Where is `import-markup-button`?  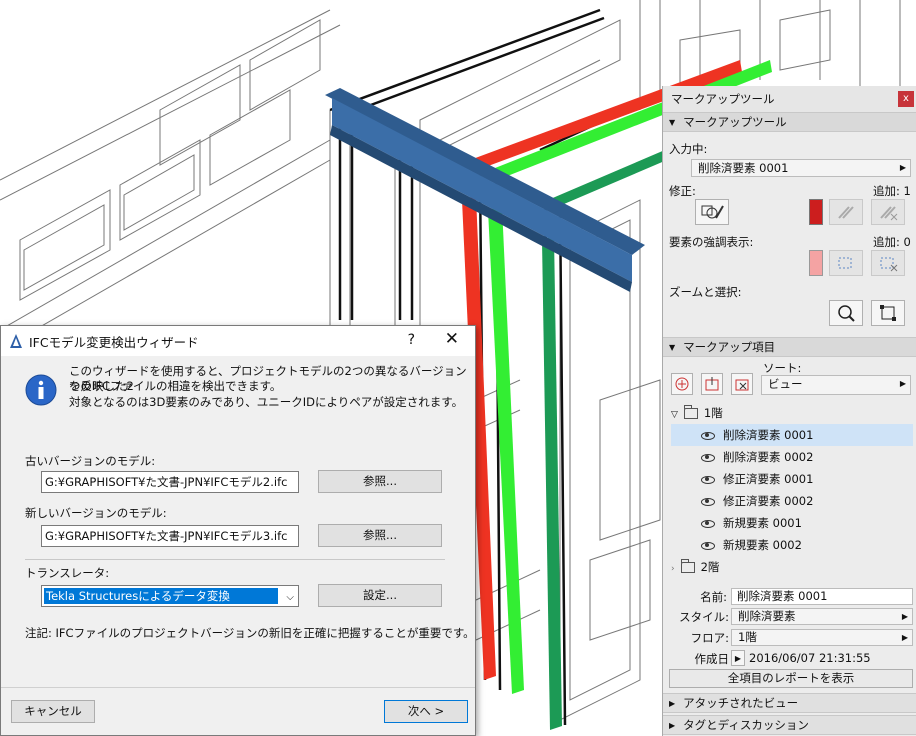
import-markup-button is located at coordinates (712, 384).